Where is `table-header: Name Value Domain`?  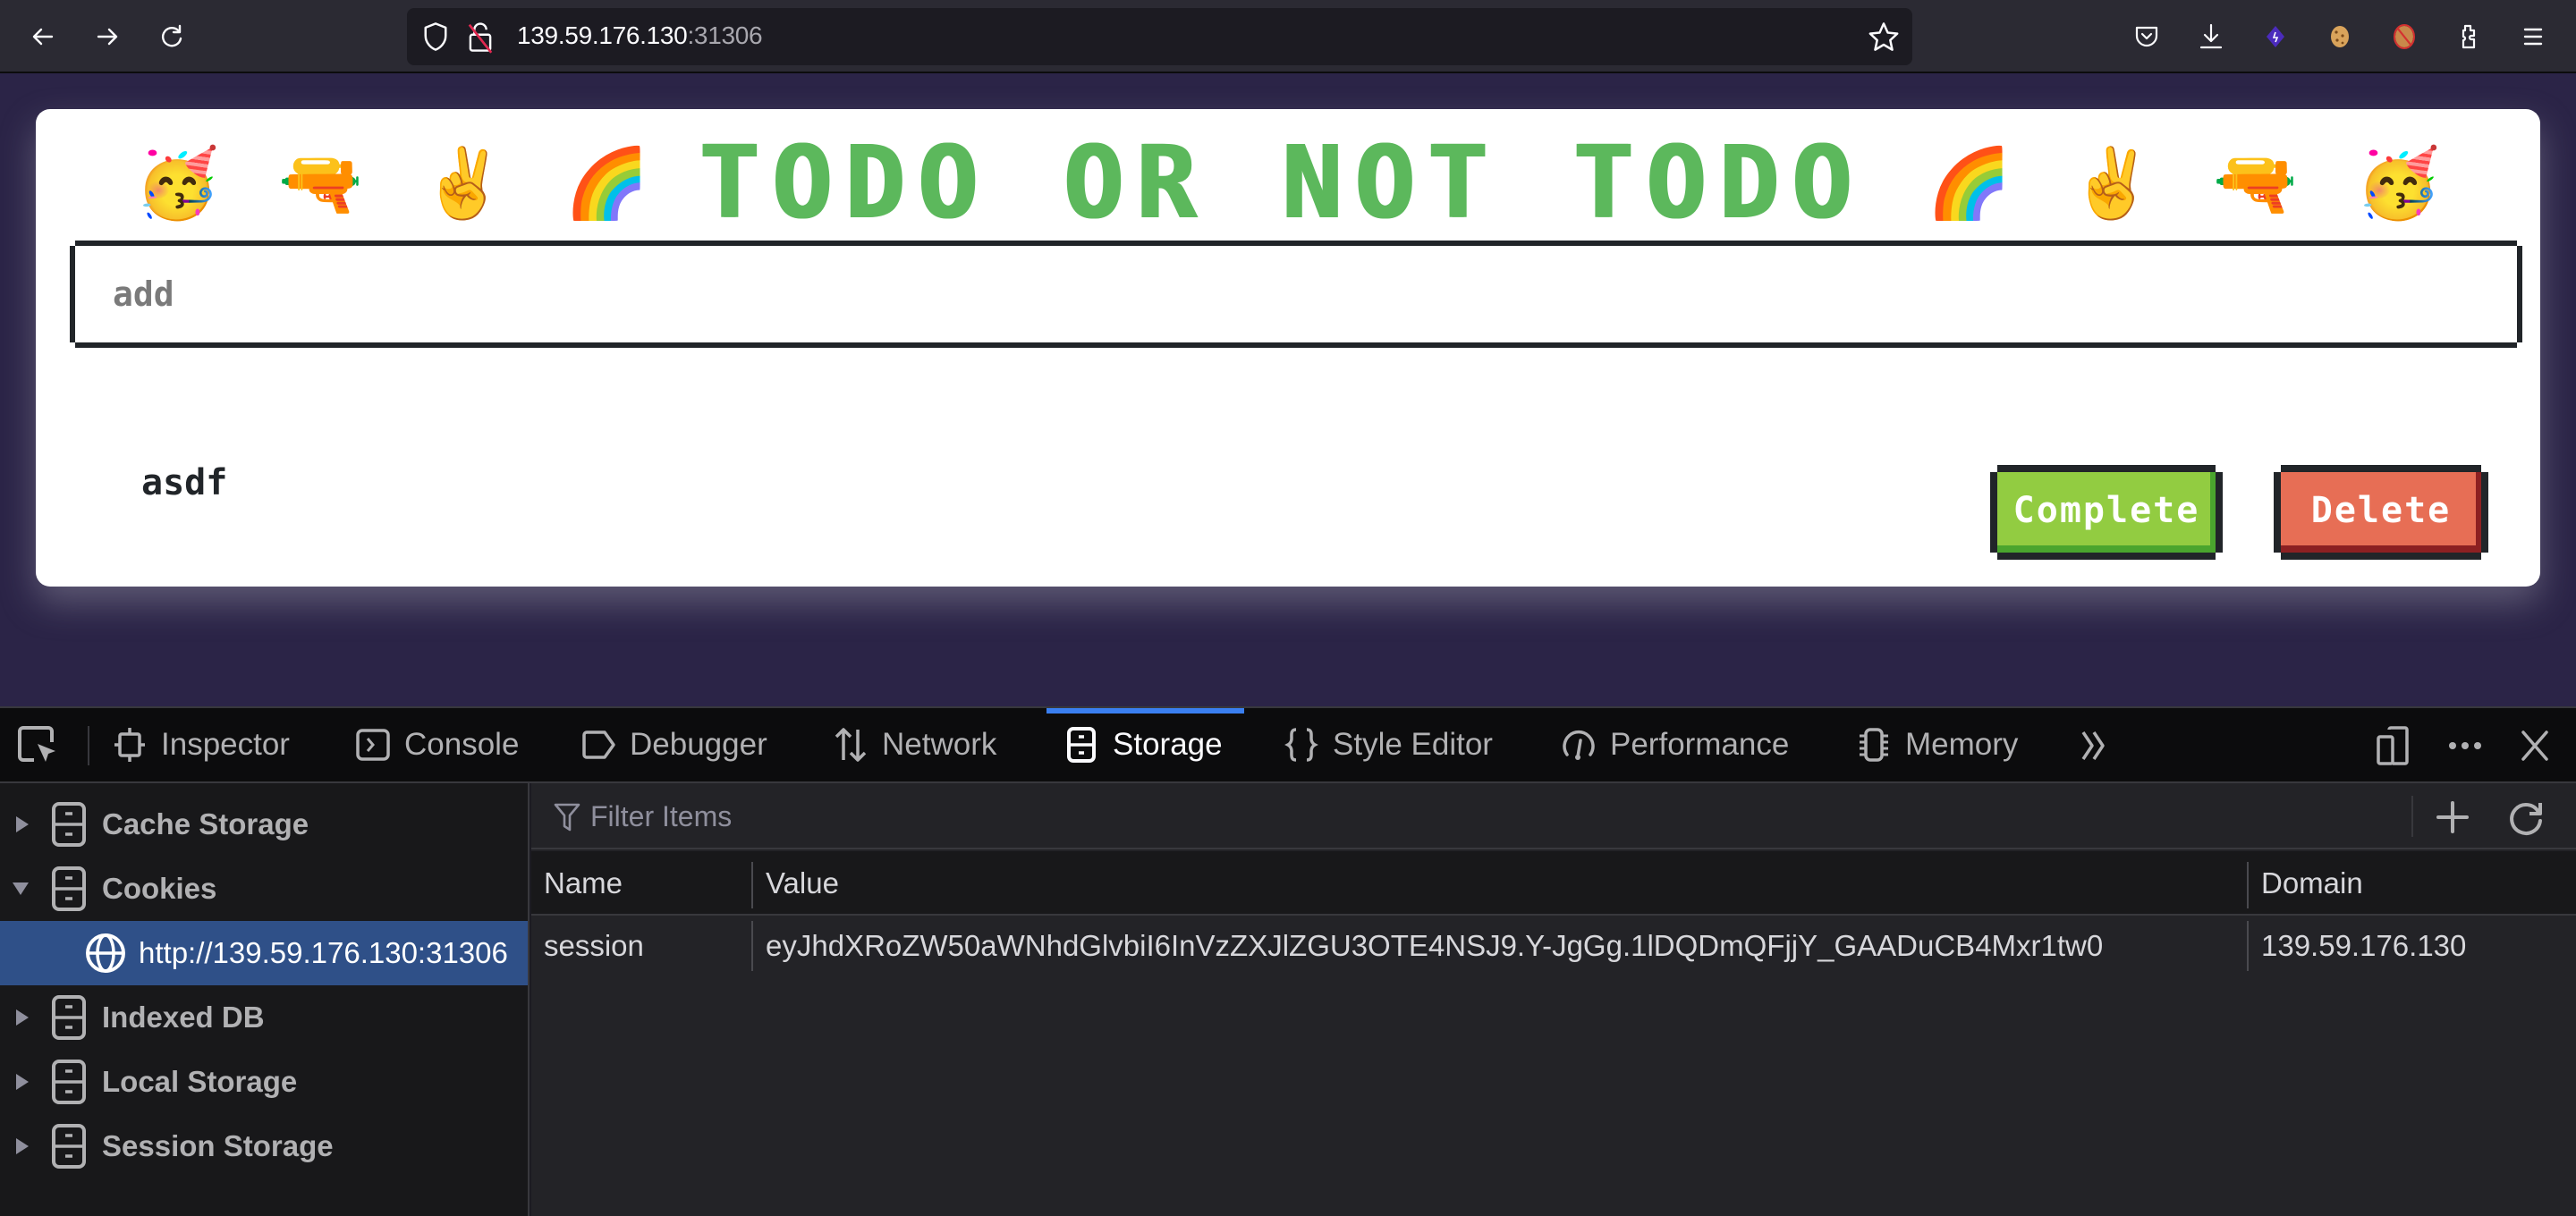 table-header: Name Value Domain is located at coordinates (1553, 883).